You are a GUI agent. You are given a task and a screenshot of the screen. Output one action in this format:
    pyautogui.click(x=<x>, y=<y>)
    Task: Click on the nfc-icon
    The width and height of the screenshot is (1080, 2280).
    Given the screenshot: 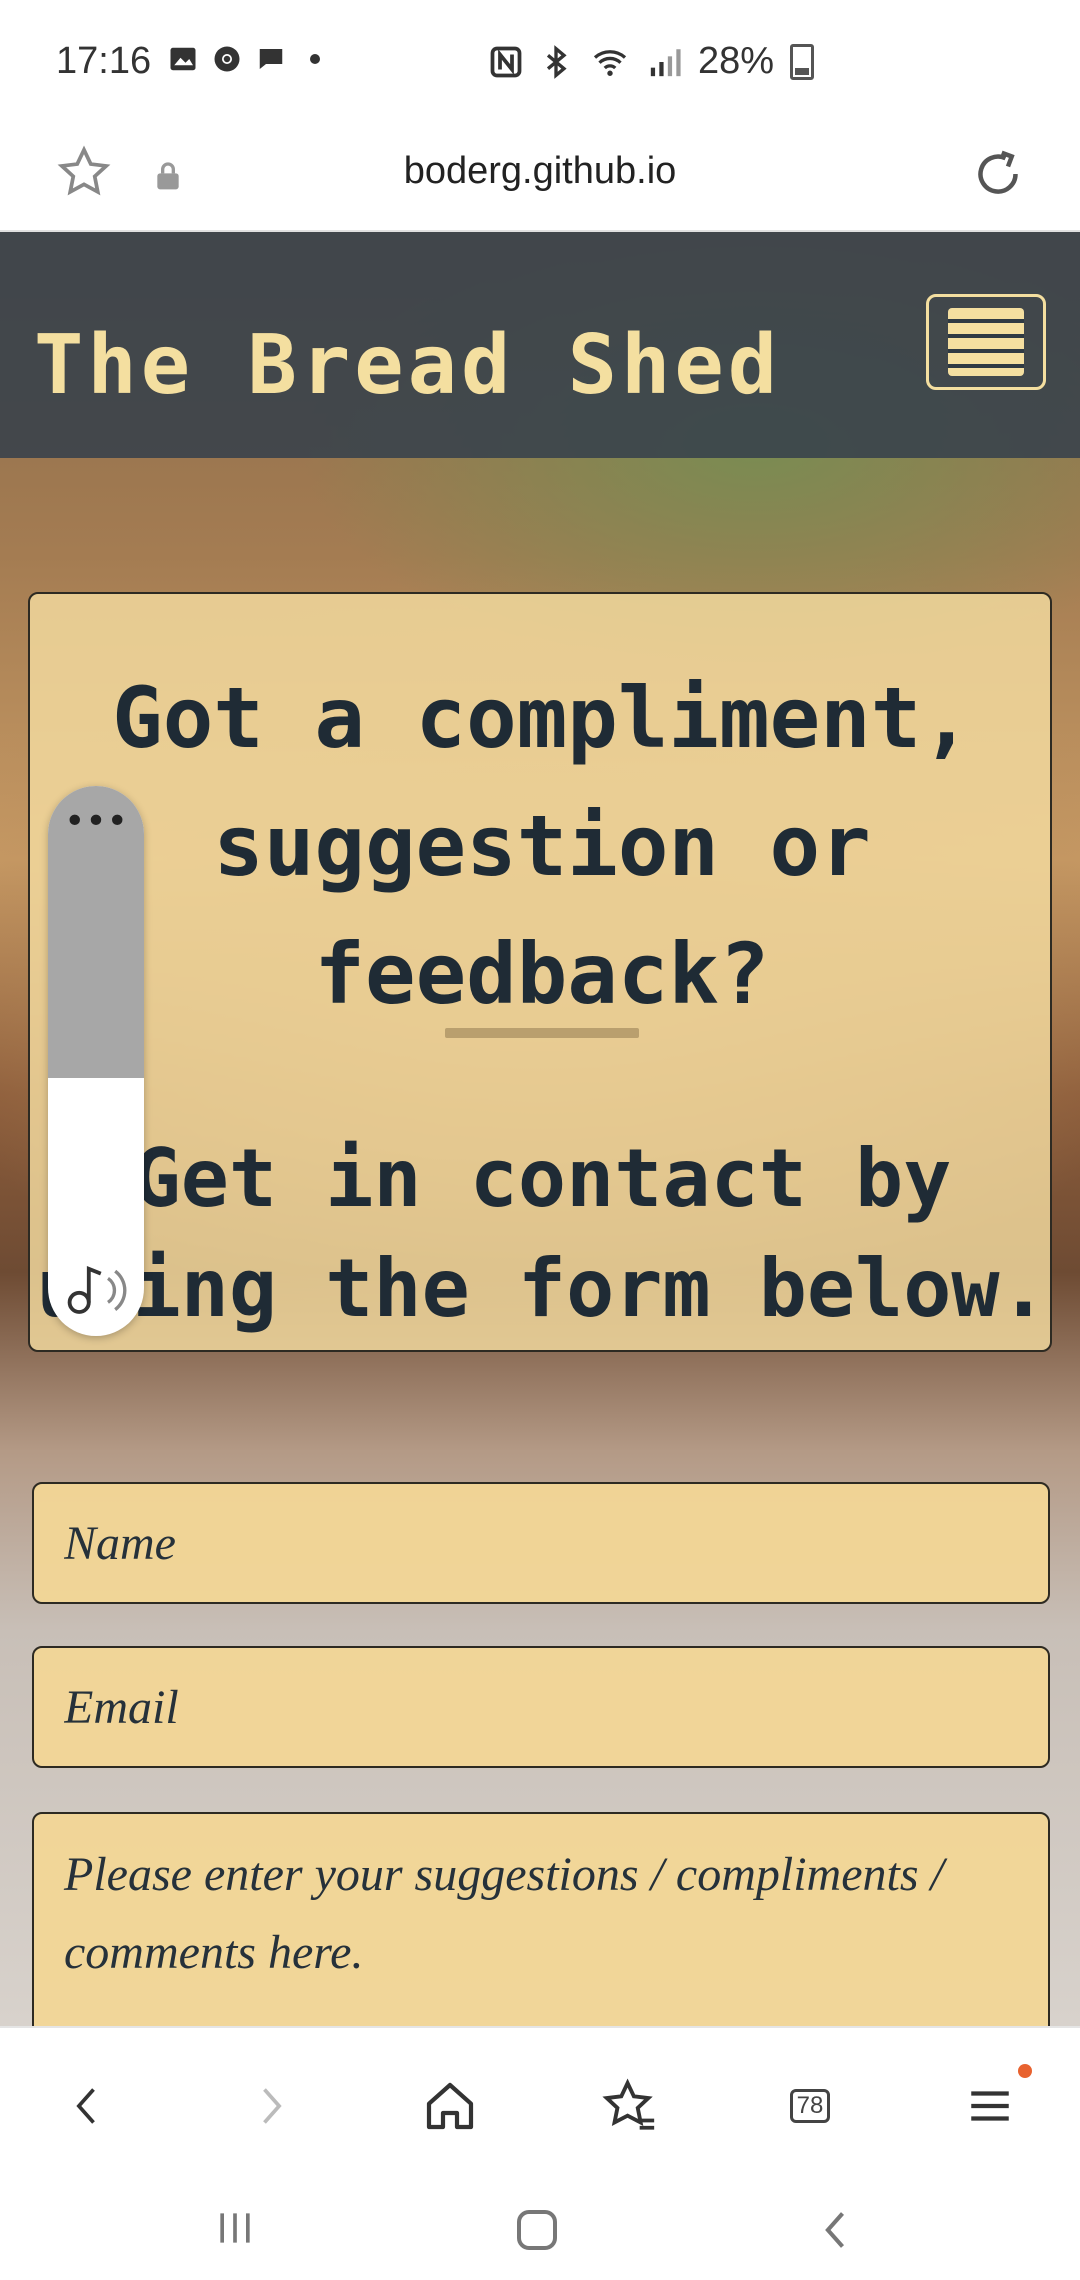 What is the action you would take?
    pyautogui.click(x=506, y=61)
    